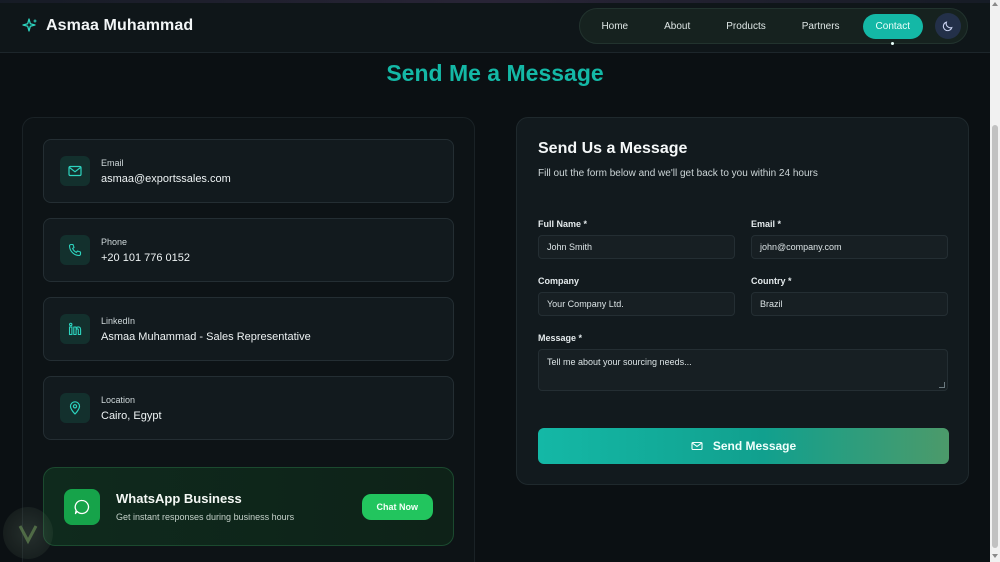  What do you see at coordinates (248, 250) in the screenshot?
I see `phone-card: Phone +20 101 776 0152` at bounding box center [248, 250].